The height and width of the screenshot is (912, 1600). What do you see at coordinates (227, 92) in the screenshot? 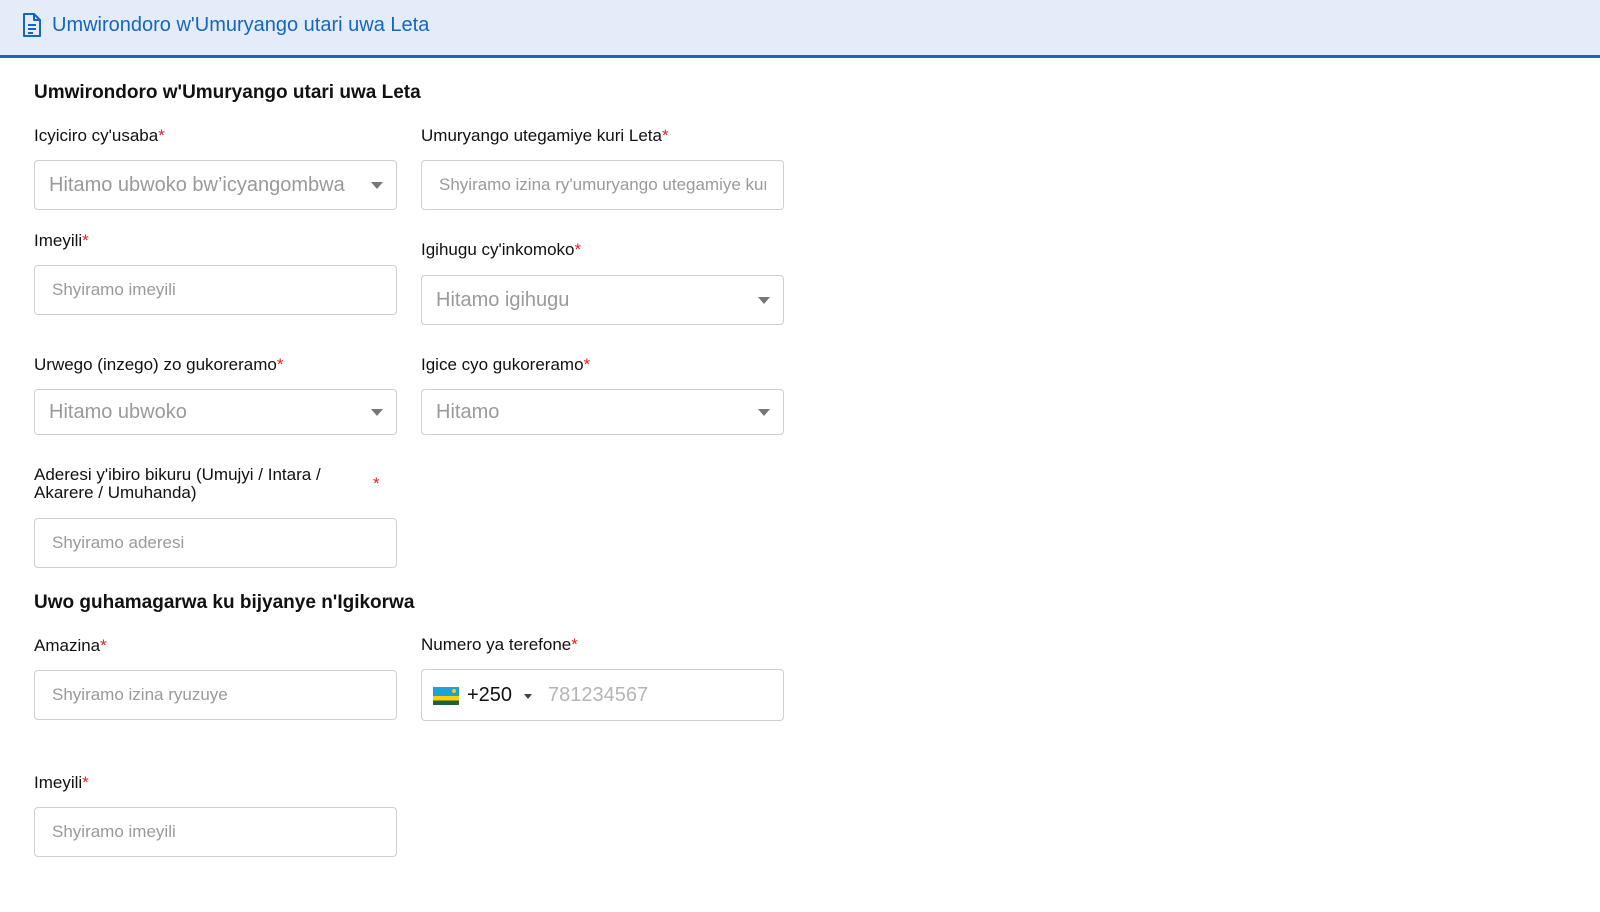
I see `section-title-organization: Umwirondoro w'Umuryango utari uwa Leta` at bounding box center [227, 92].